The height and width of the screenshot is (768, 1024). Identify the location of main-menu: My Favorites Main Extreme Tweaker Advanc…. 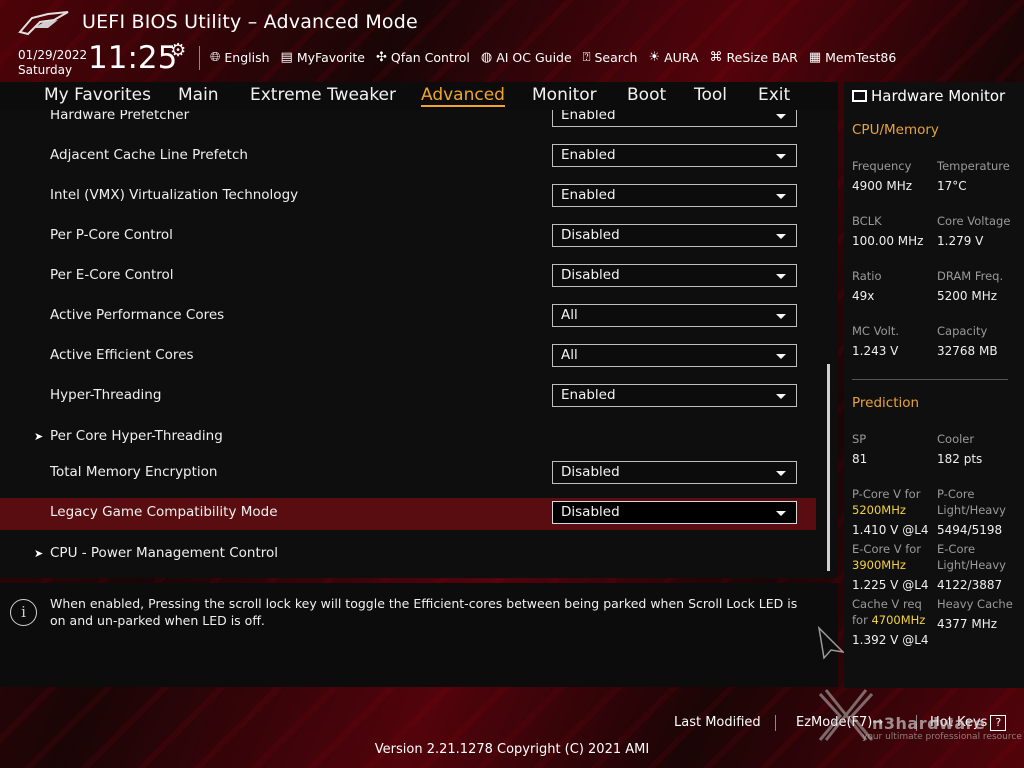
(419, 96).